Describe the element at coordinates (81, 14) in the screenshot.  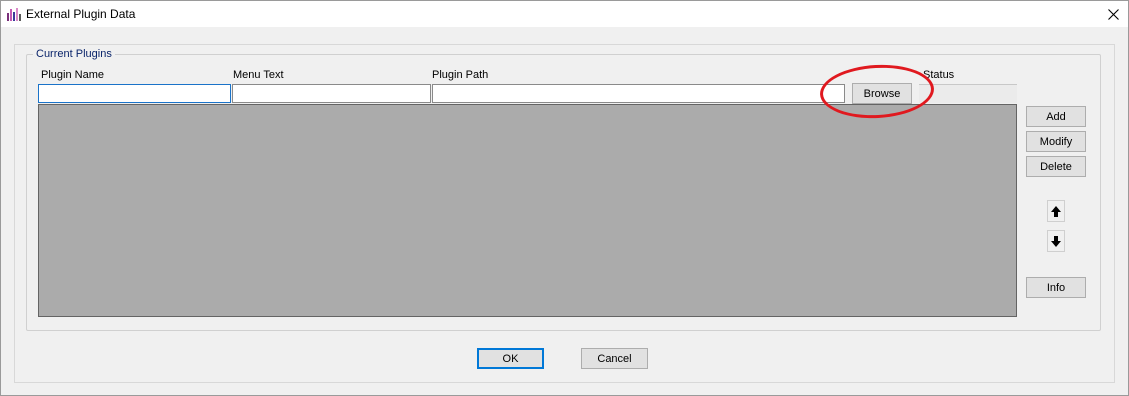
I see `window-title: External Plugin Data` at that location.